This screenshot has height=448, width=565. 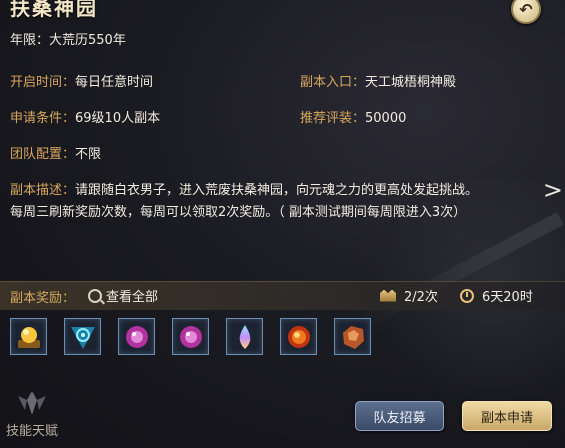 I want to click on dungeon-apply-button: 副本申请, so click(x=507, y=416).